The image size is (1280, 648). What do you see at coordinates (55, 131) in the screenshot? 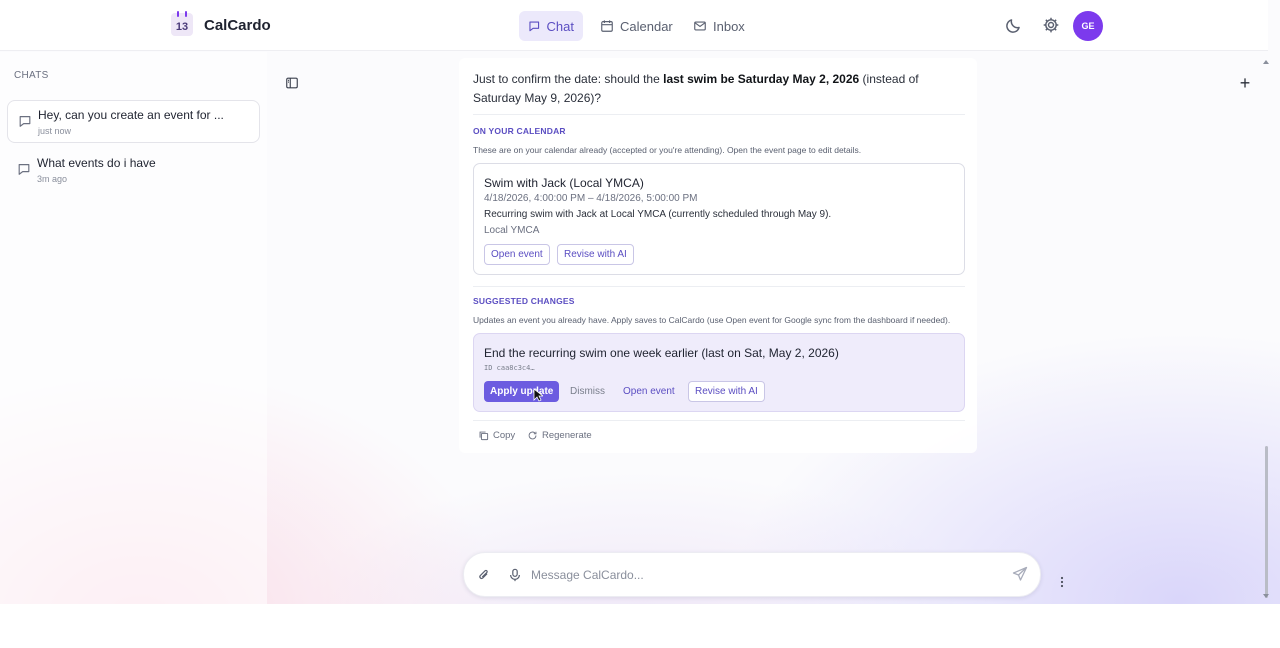
I see `chat-item-time: just now` at bounding box center [55, 131].